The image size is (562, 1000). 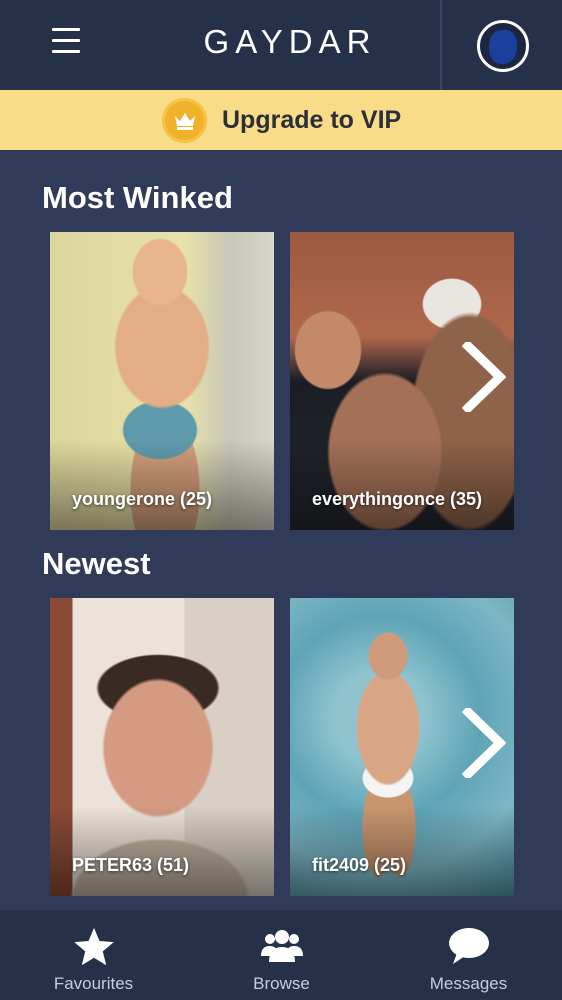 I want to click on upgrade-vip-banner: Upgrade to VIP, so click(x=281, y=120).